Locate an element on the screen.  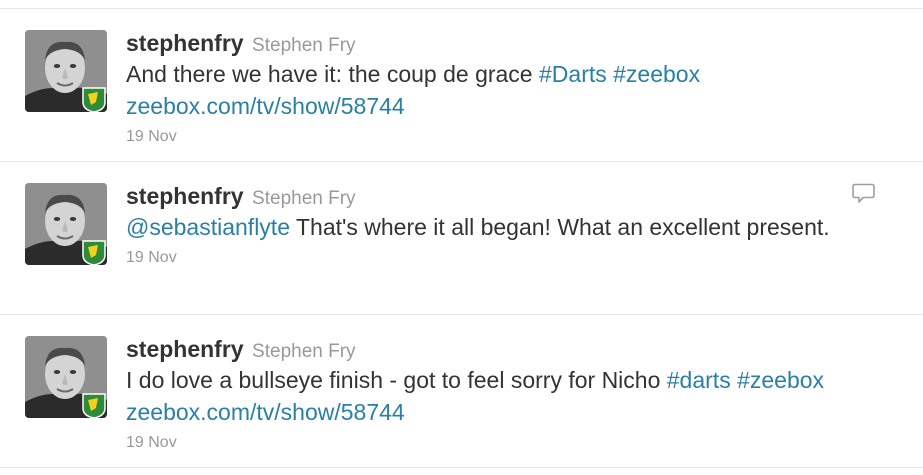
tweet-link: #darts is located at coordinates (699, 380).